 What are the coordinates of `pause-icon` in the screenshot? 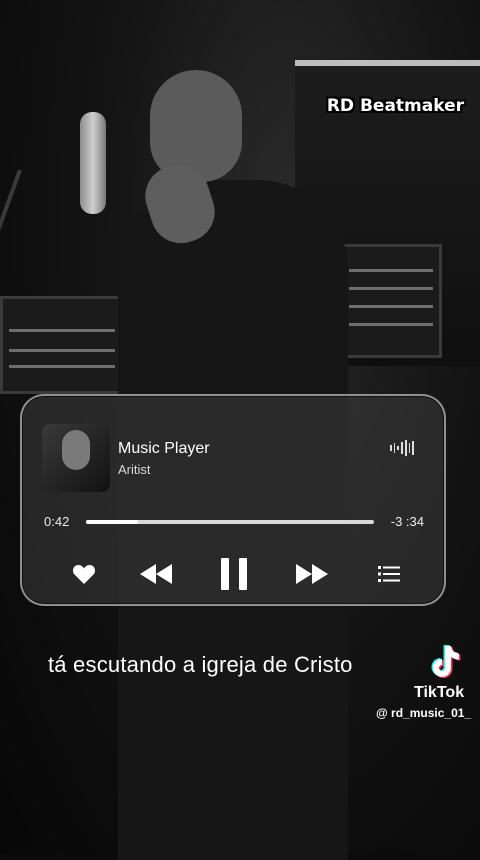 It's located at (234, 574).